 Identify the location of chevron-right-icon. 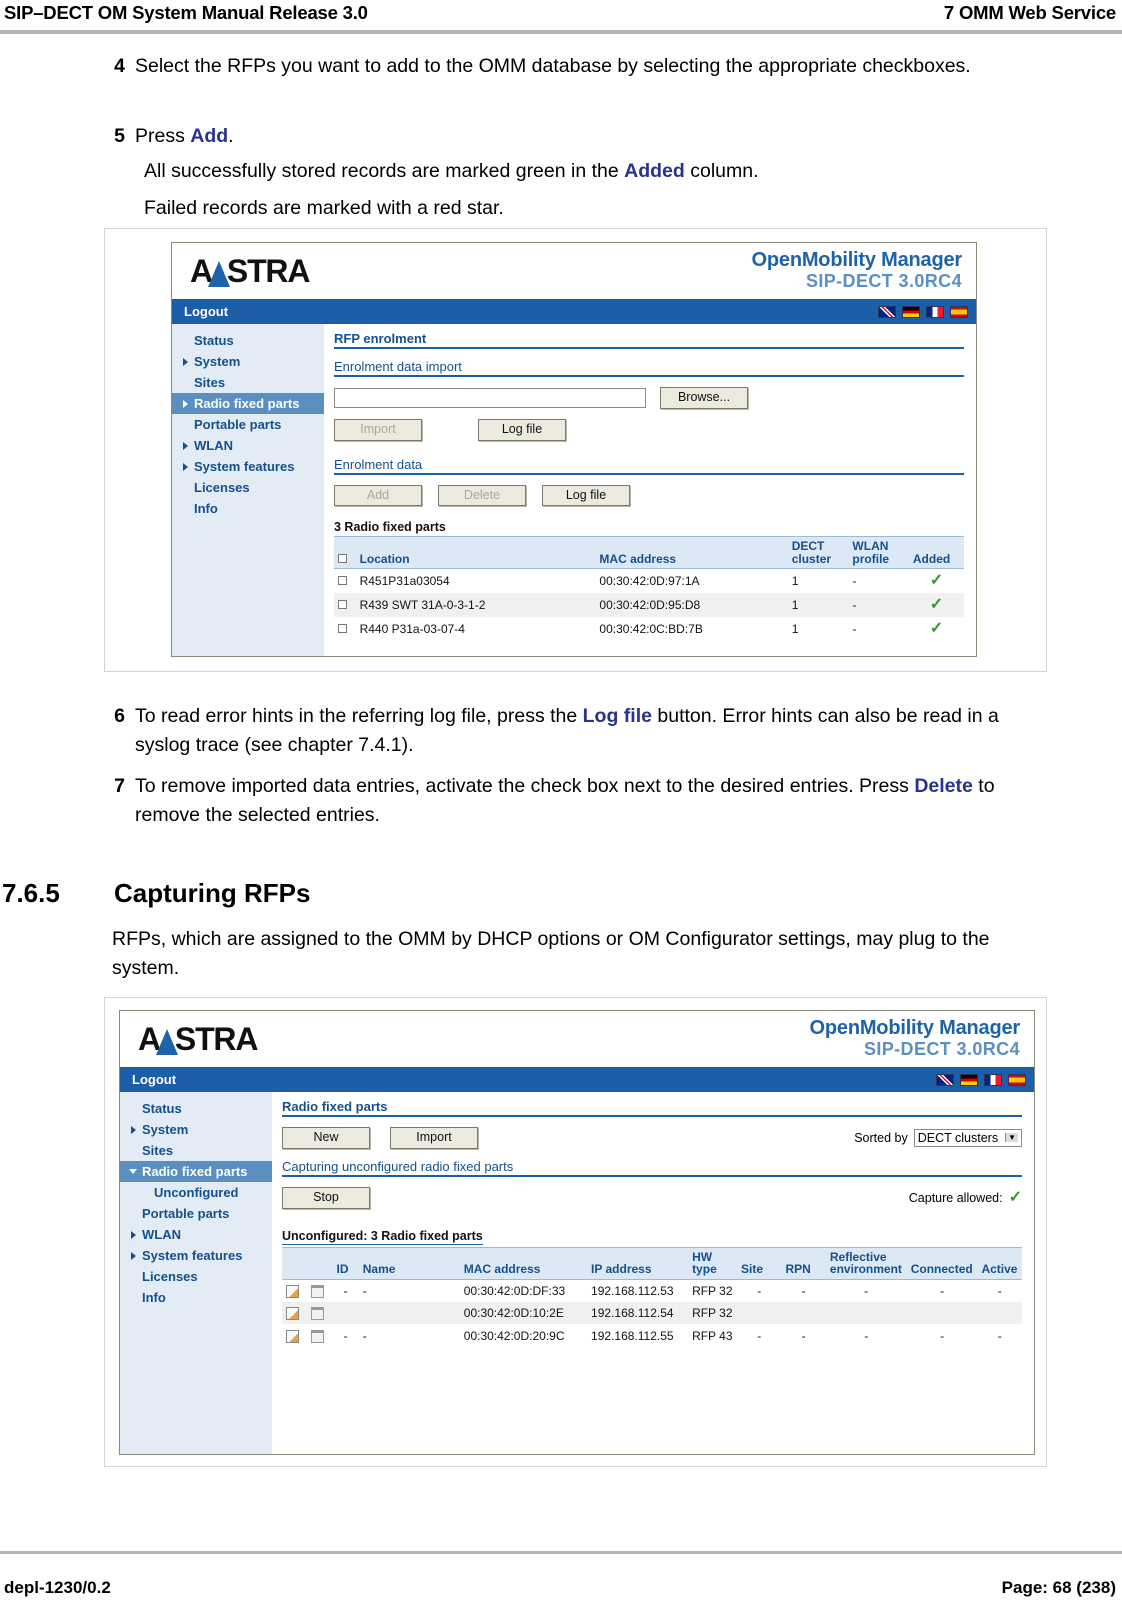
(185, 362).